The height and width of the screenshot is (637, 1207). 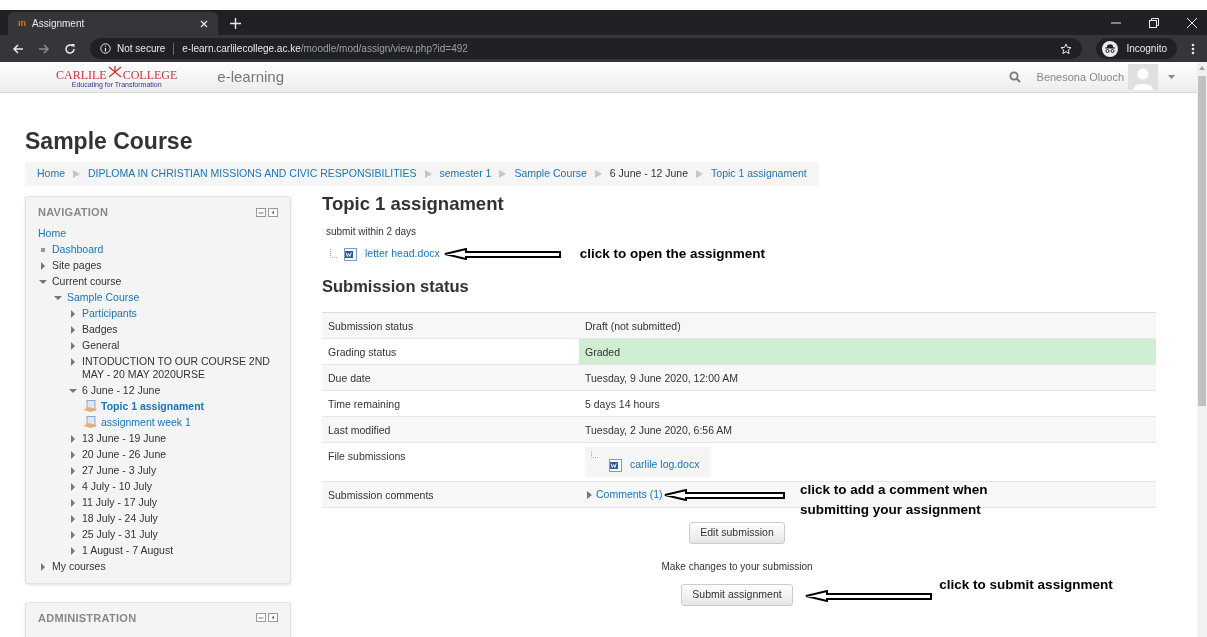 What do you see at coordinates (180, 470) in the screenshot?
I see `nav-item: 27 June - 3 July` at bounding box center [180, 470].